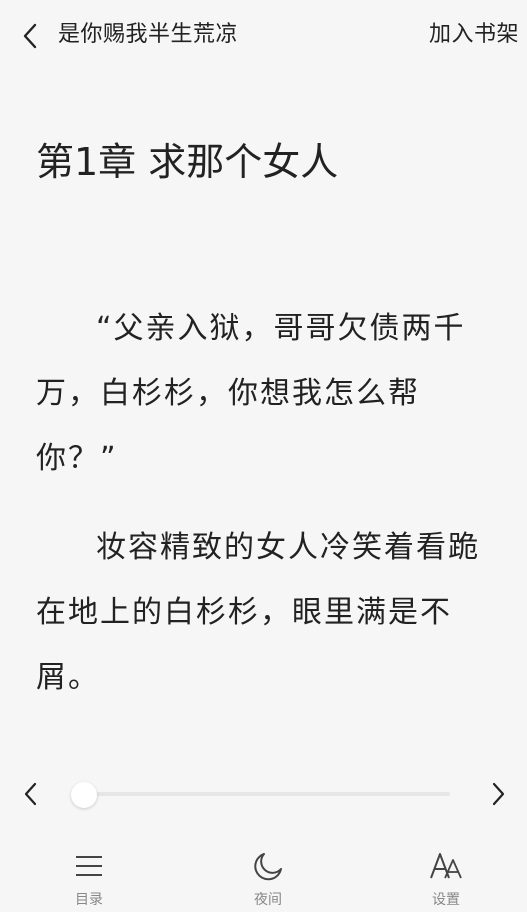 The height and width of the screenshot is (912, 527). I want to click on catalog-label: 目录, so click(89, 900).